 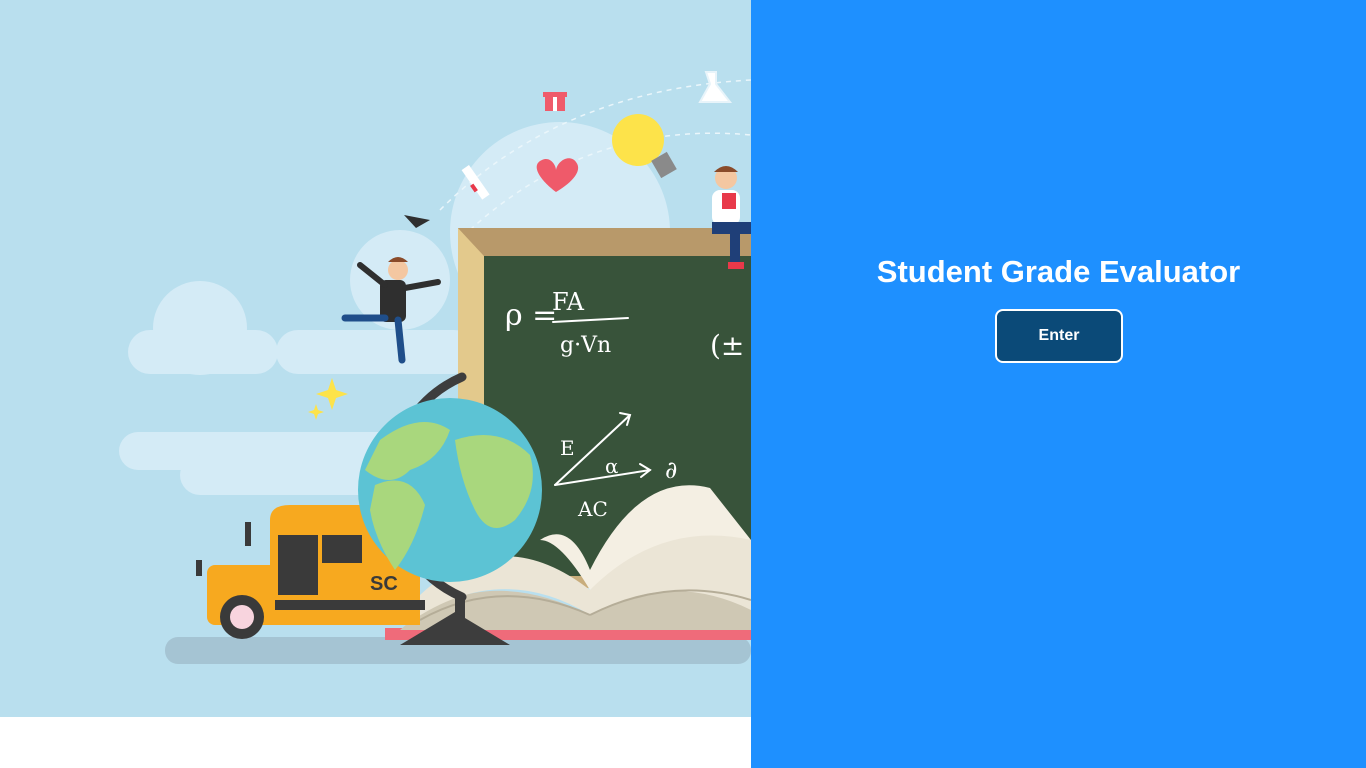 I want to click on formula-numerator: FA, so click(x=568, y=302).